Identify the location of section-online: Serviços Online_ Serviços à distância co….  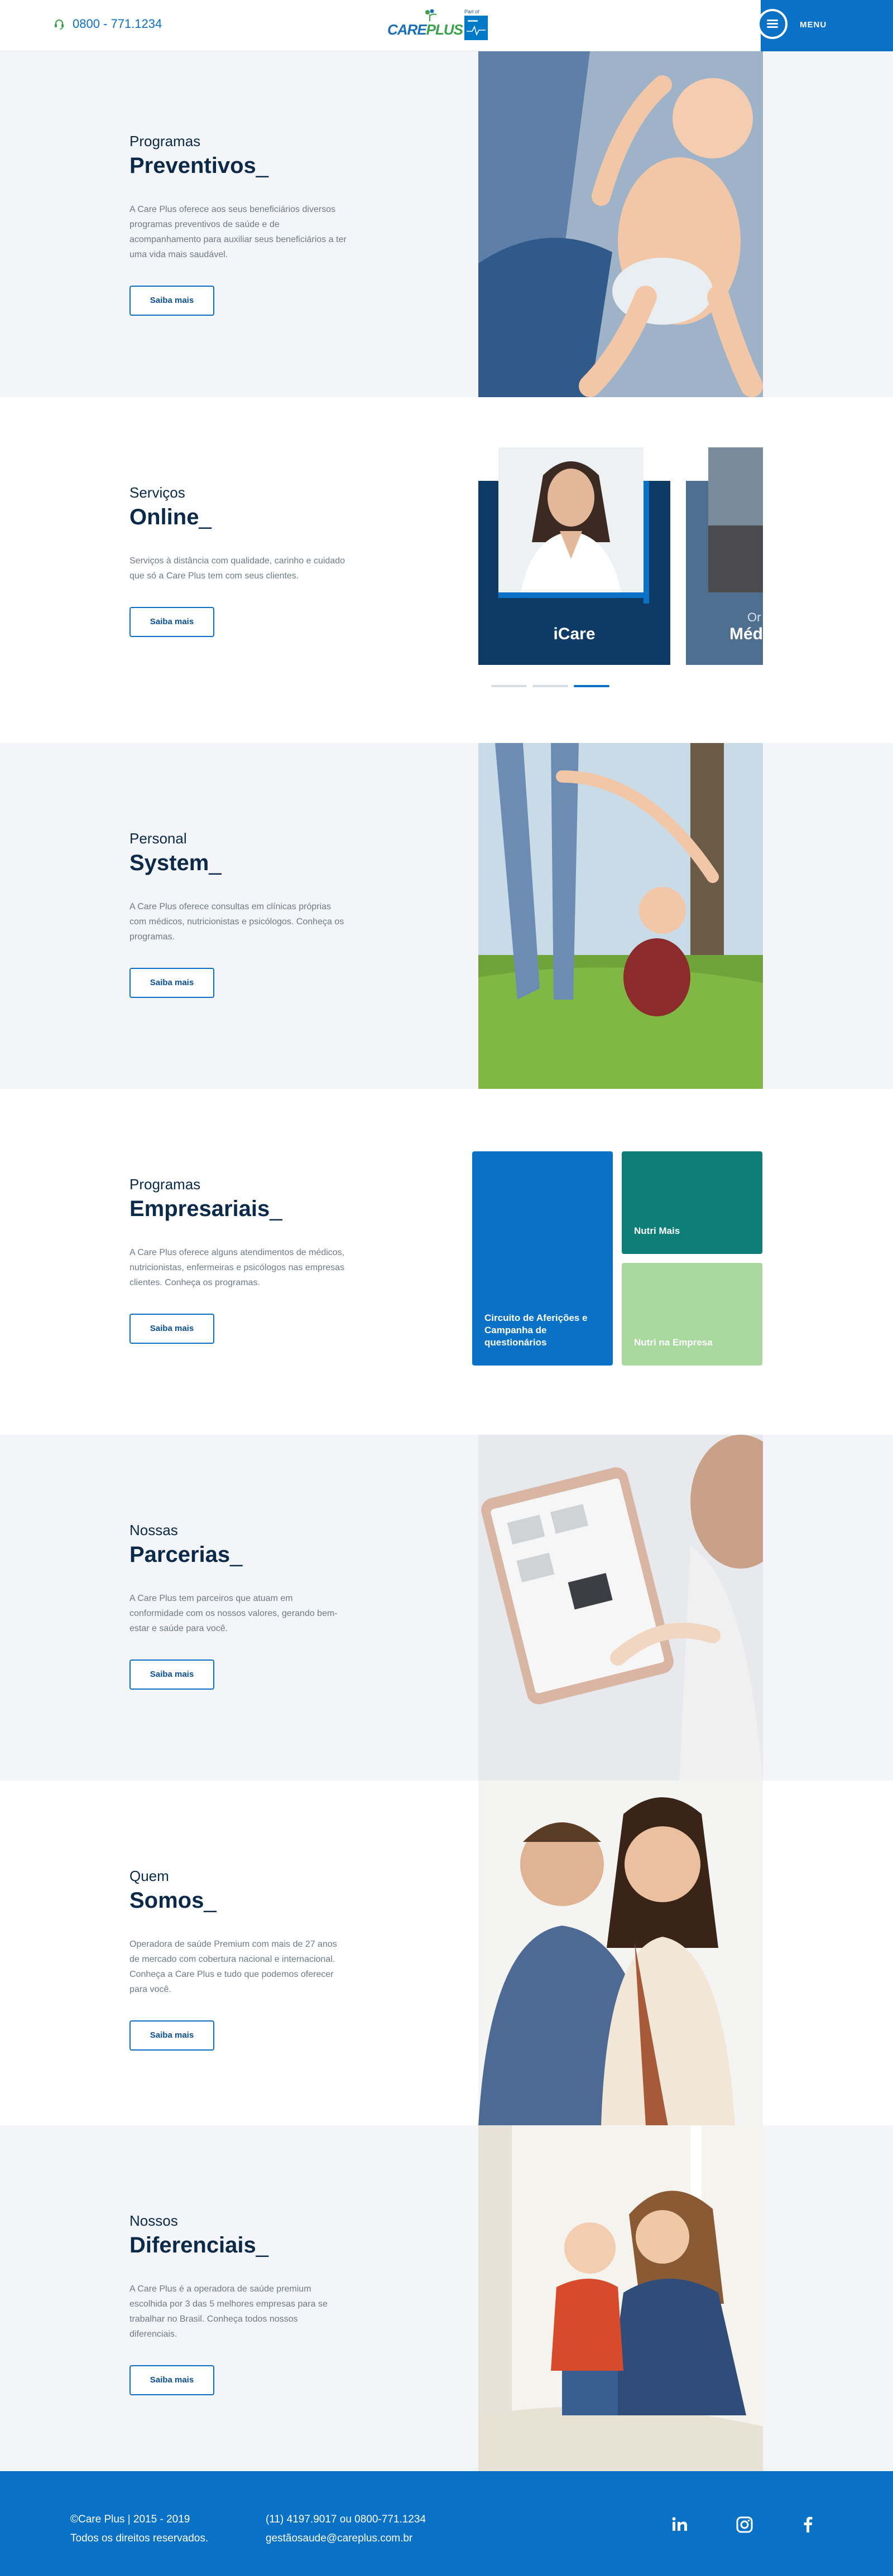
(446, 570).